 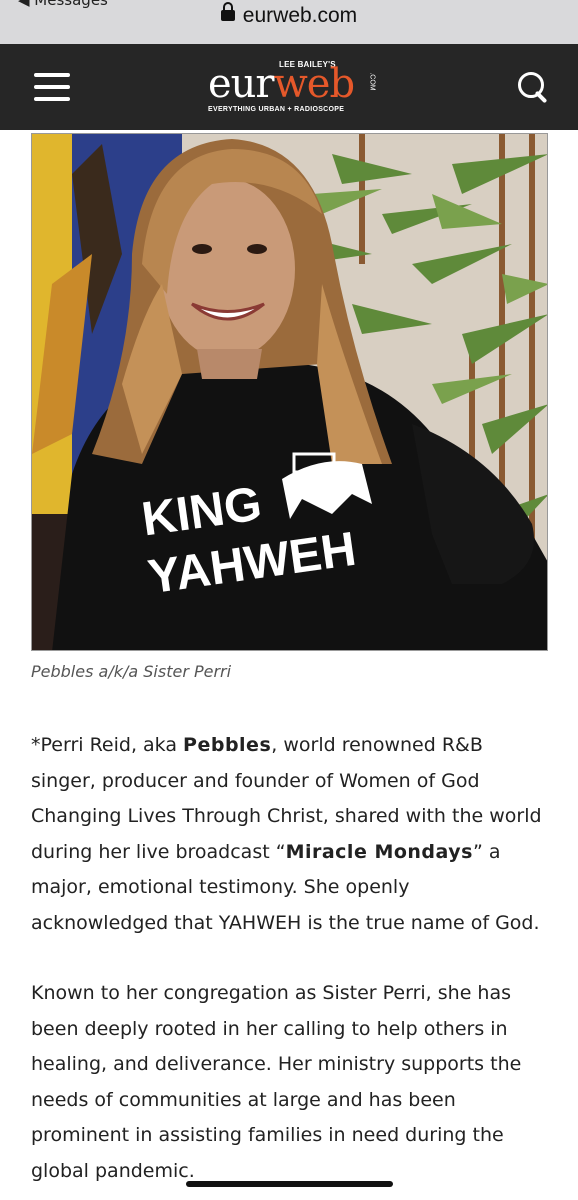 I want to click on photo-caption: Pebbles a/k/a Sister Perri, so click(x=131, y=671).